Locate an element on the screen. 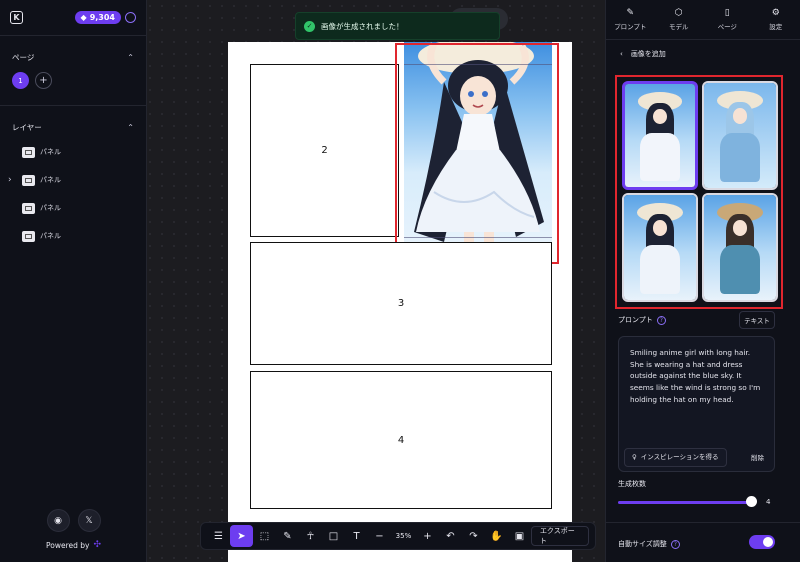  diamond-icon: ◆ is located at coordinates (83, 17).